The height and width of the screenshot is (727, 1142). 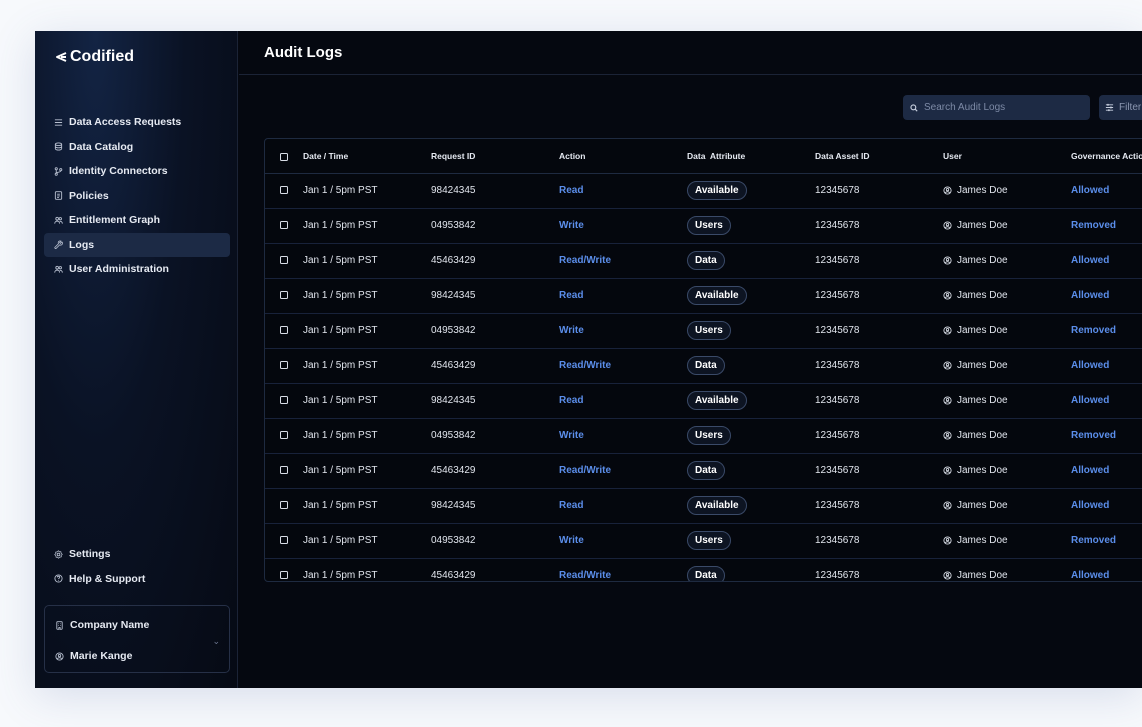 I want to click on filter-button: Filter, so click(x=1120, y=107).